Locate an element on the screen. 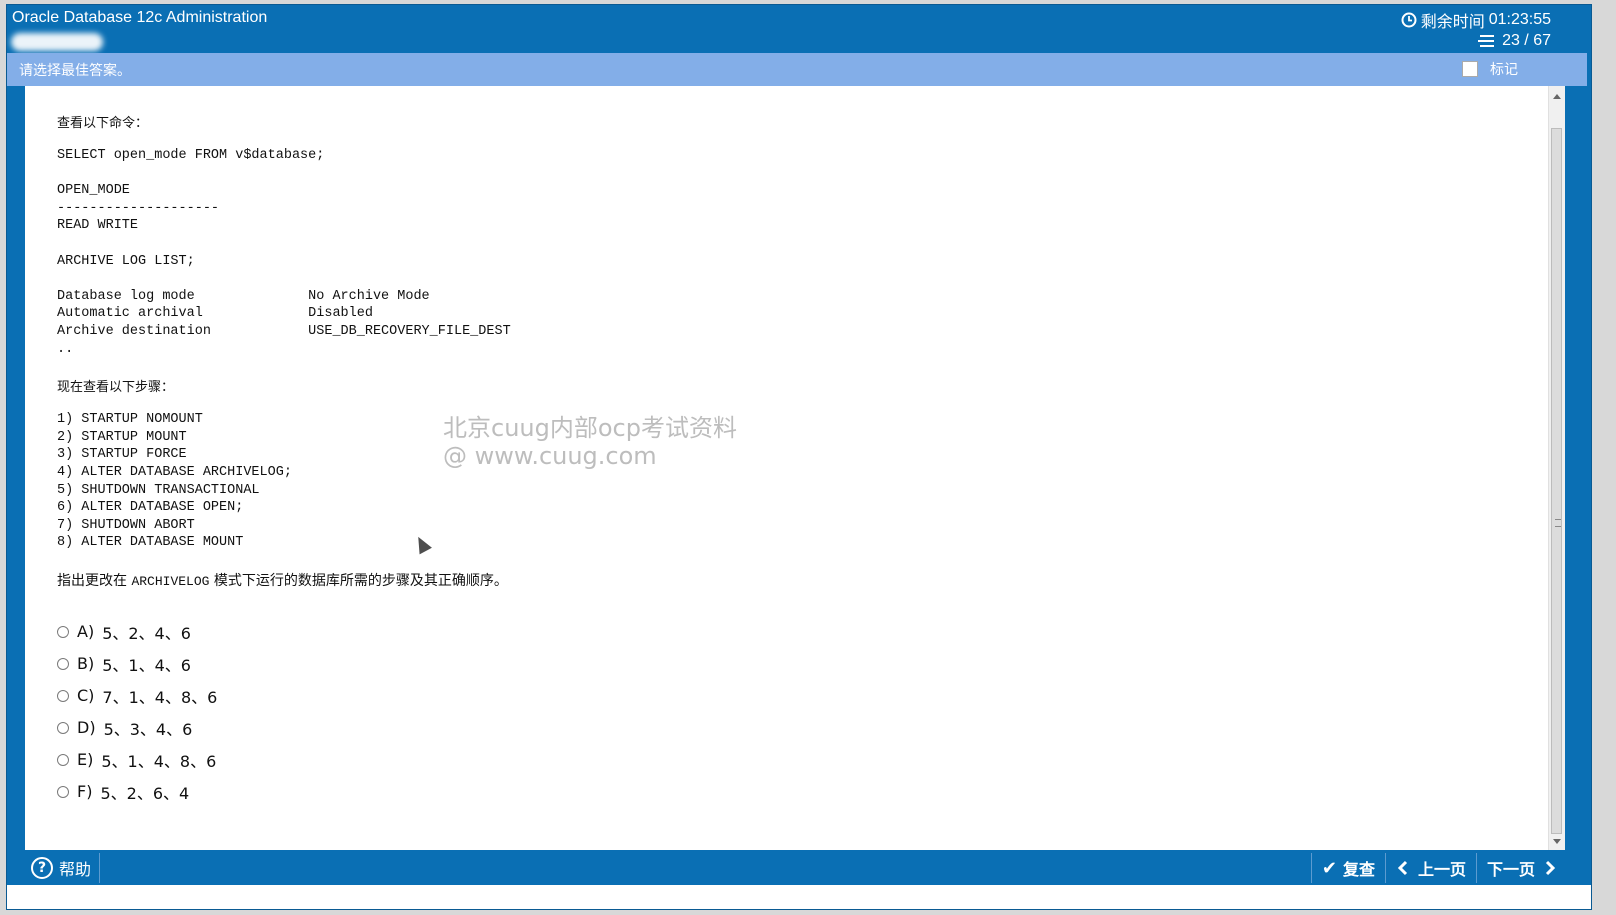 The height and width of the screenshot is (915, 1616). option-e: E) 5、1、4、8、6 is located at coordinates (284, 760).